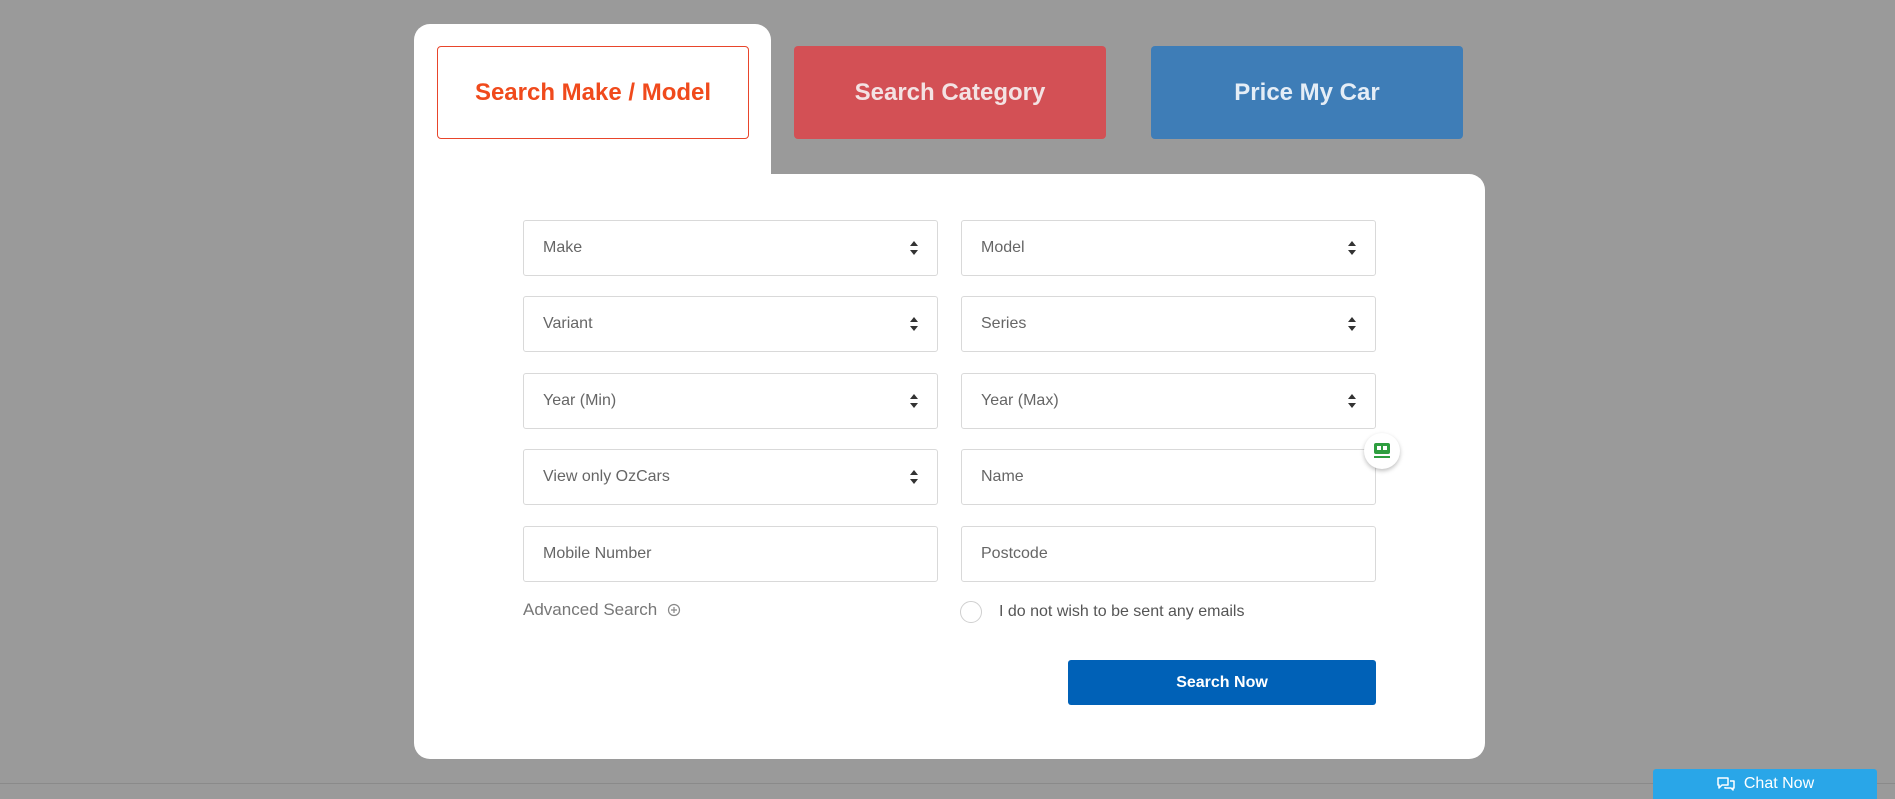  What do you see at coordinates (971, 612) in the screenshot?
I see `no-emails-radio` at bounding box center [971, 612].